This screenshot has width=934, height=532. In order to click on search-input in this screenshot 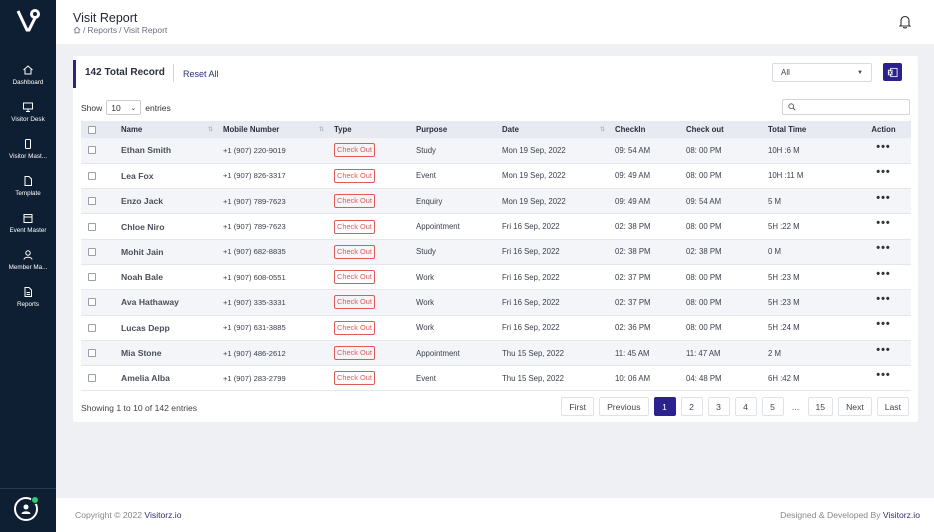, I will do `click(846, 107)`.